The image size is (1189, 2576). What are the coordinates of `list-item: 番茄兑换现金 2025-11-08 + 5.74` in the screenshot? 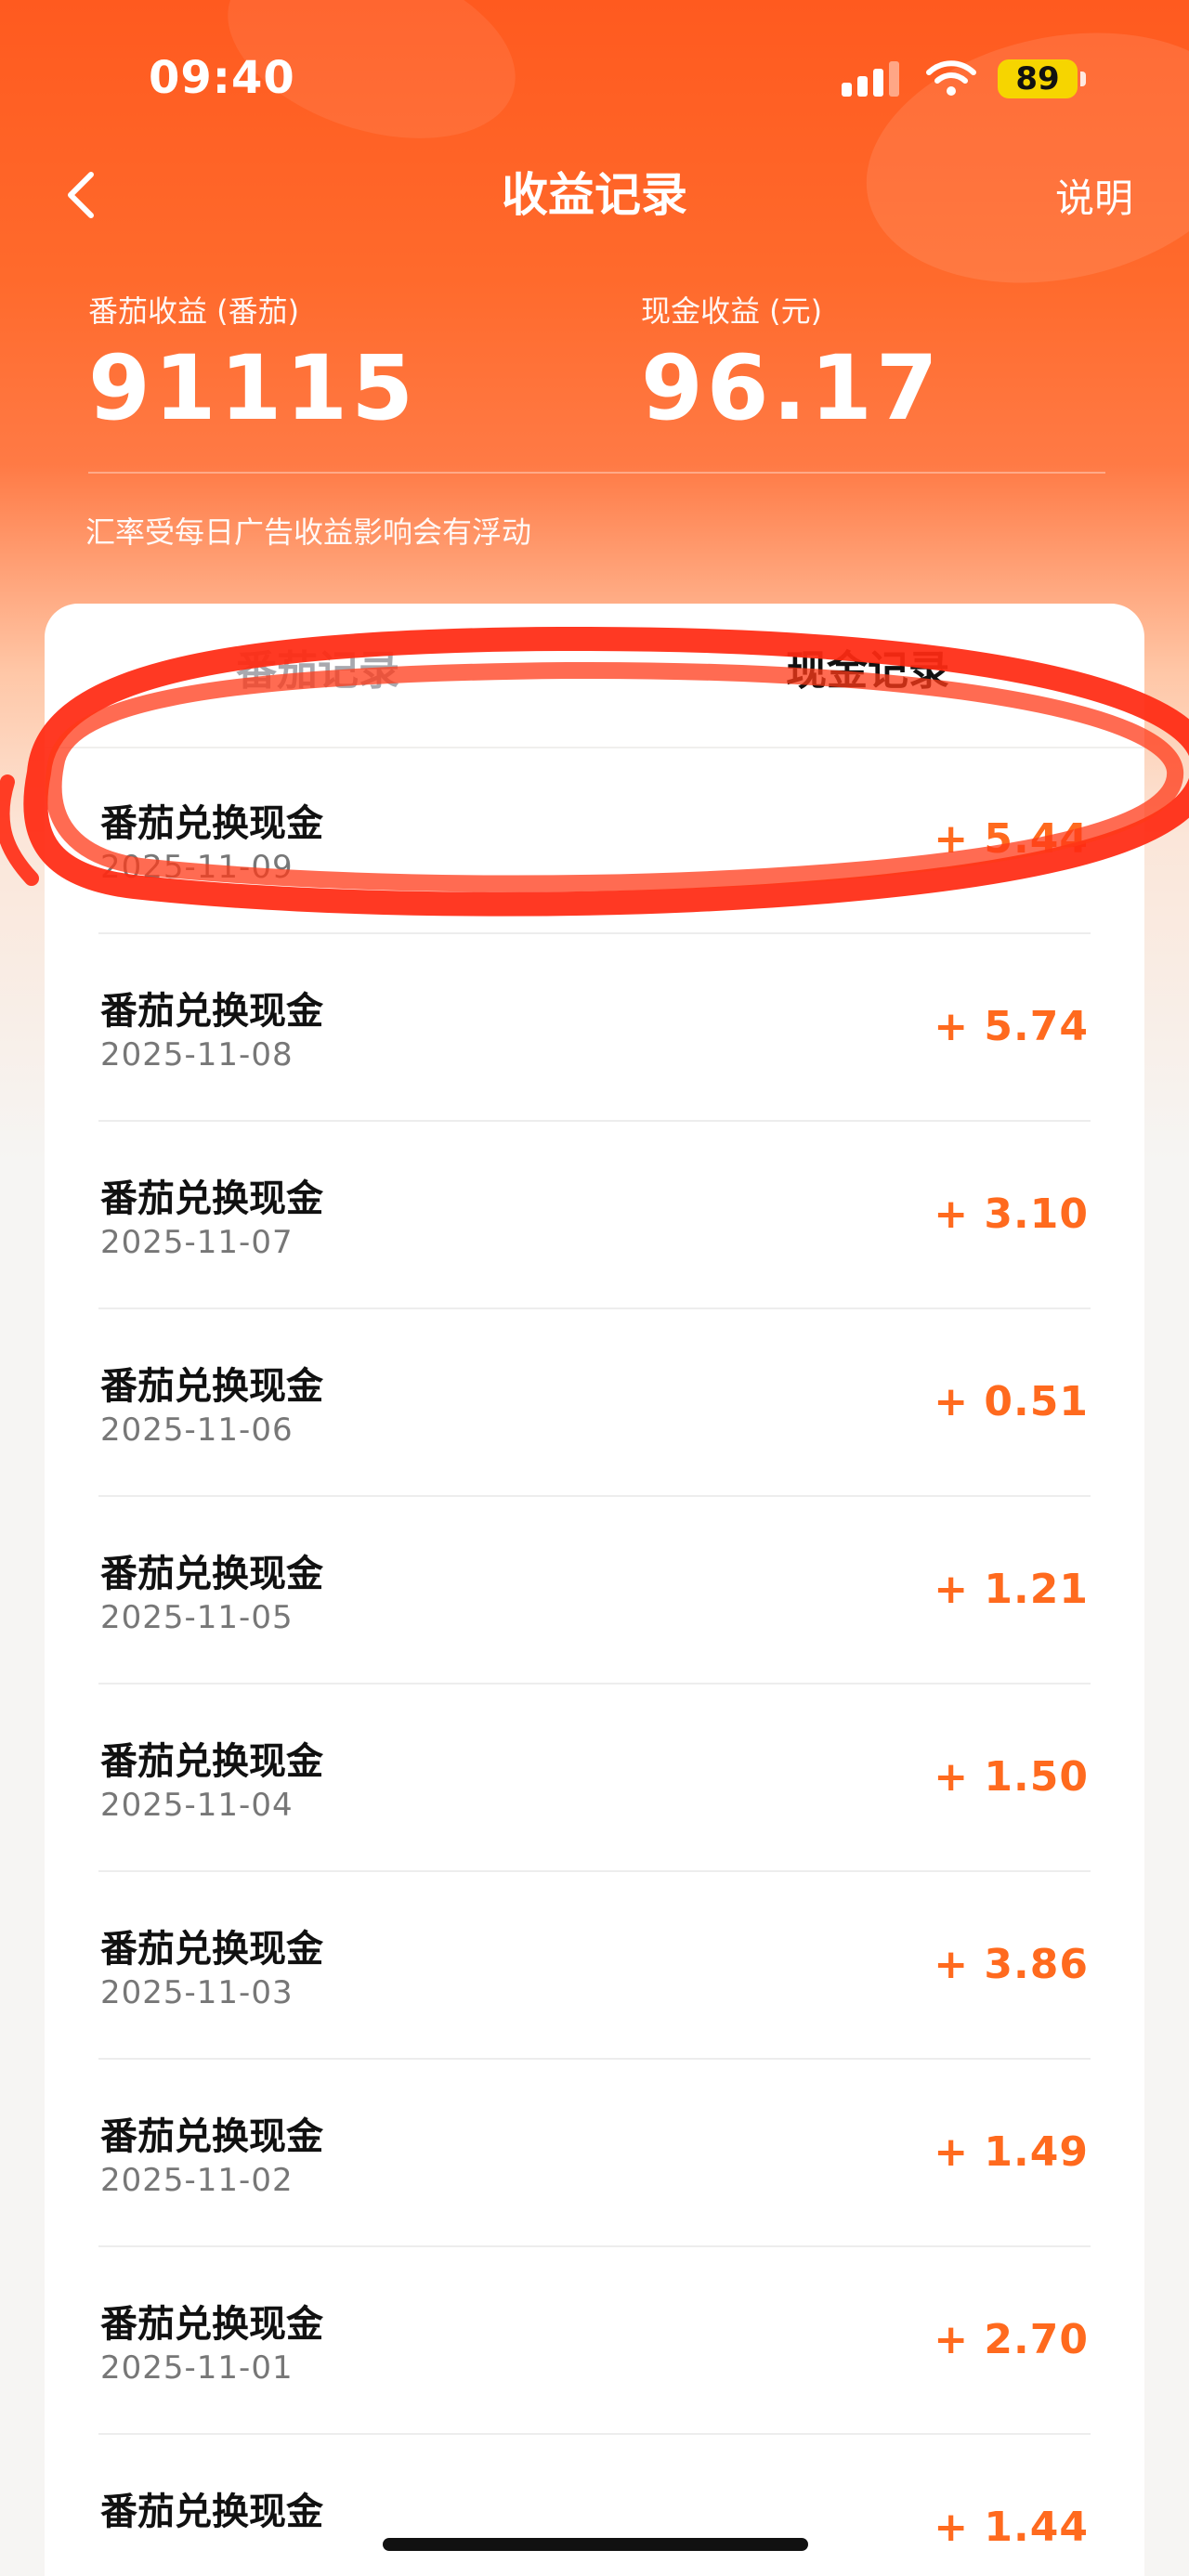 It's located at (594, 1028).